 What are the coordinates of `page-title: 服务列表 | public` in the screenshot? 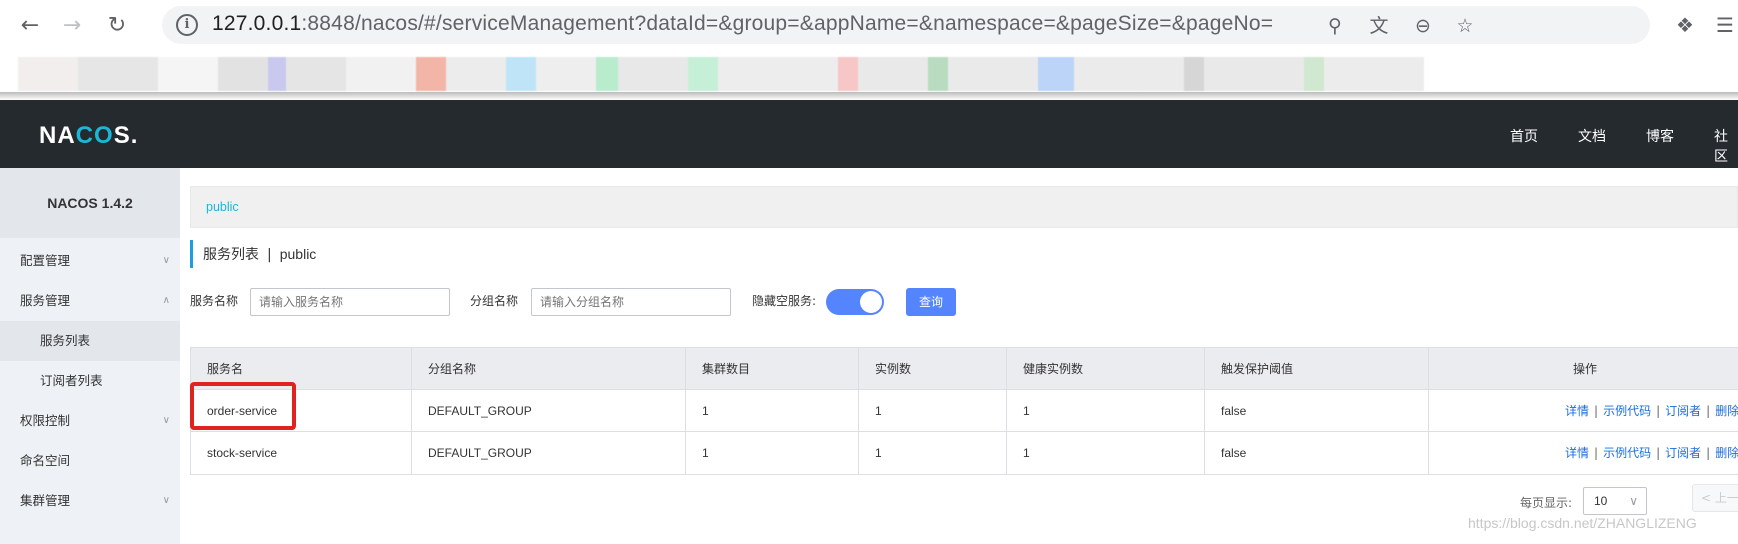 It's located at (253, 254).